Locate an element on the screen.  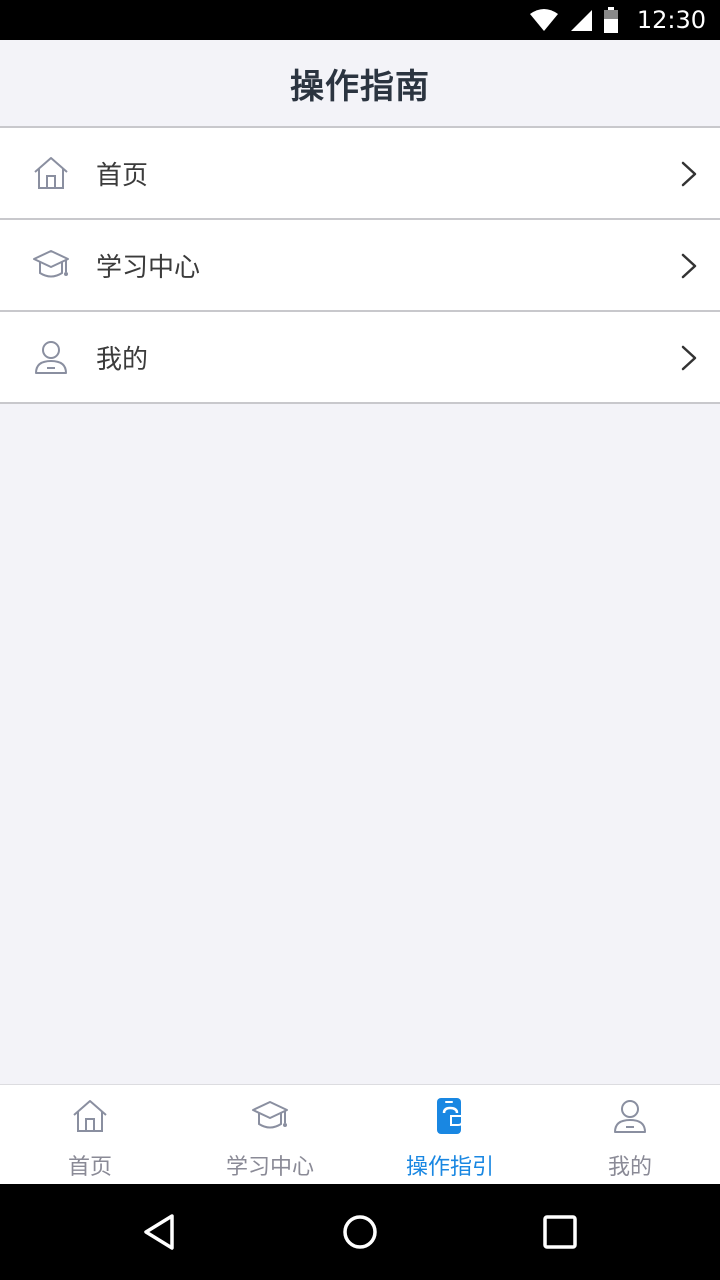
menu-item-learning-center: 学习中心 is located at coordinates (360, 266).